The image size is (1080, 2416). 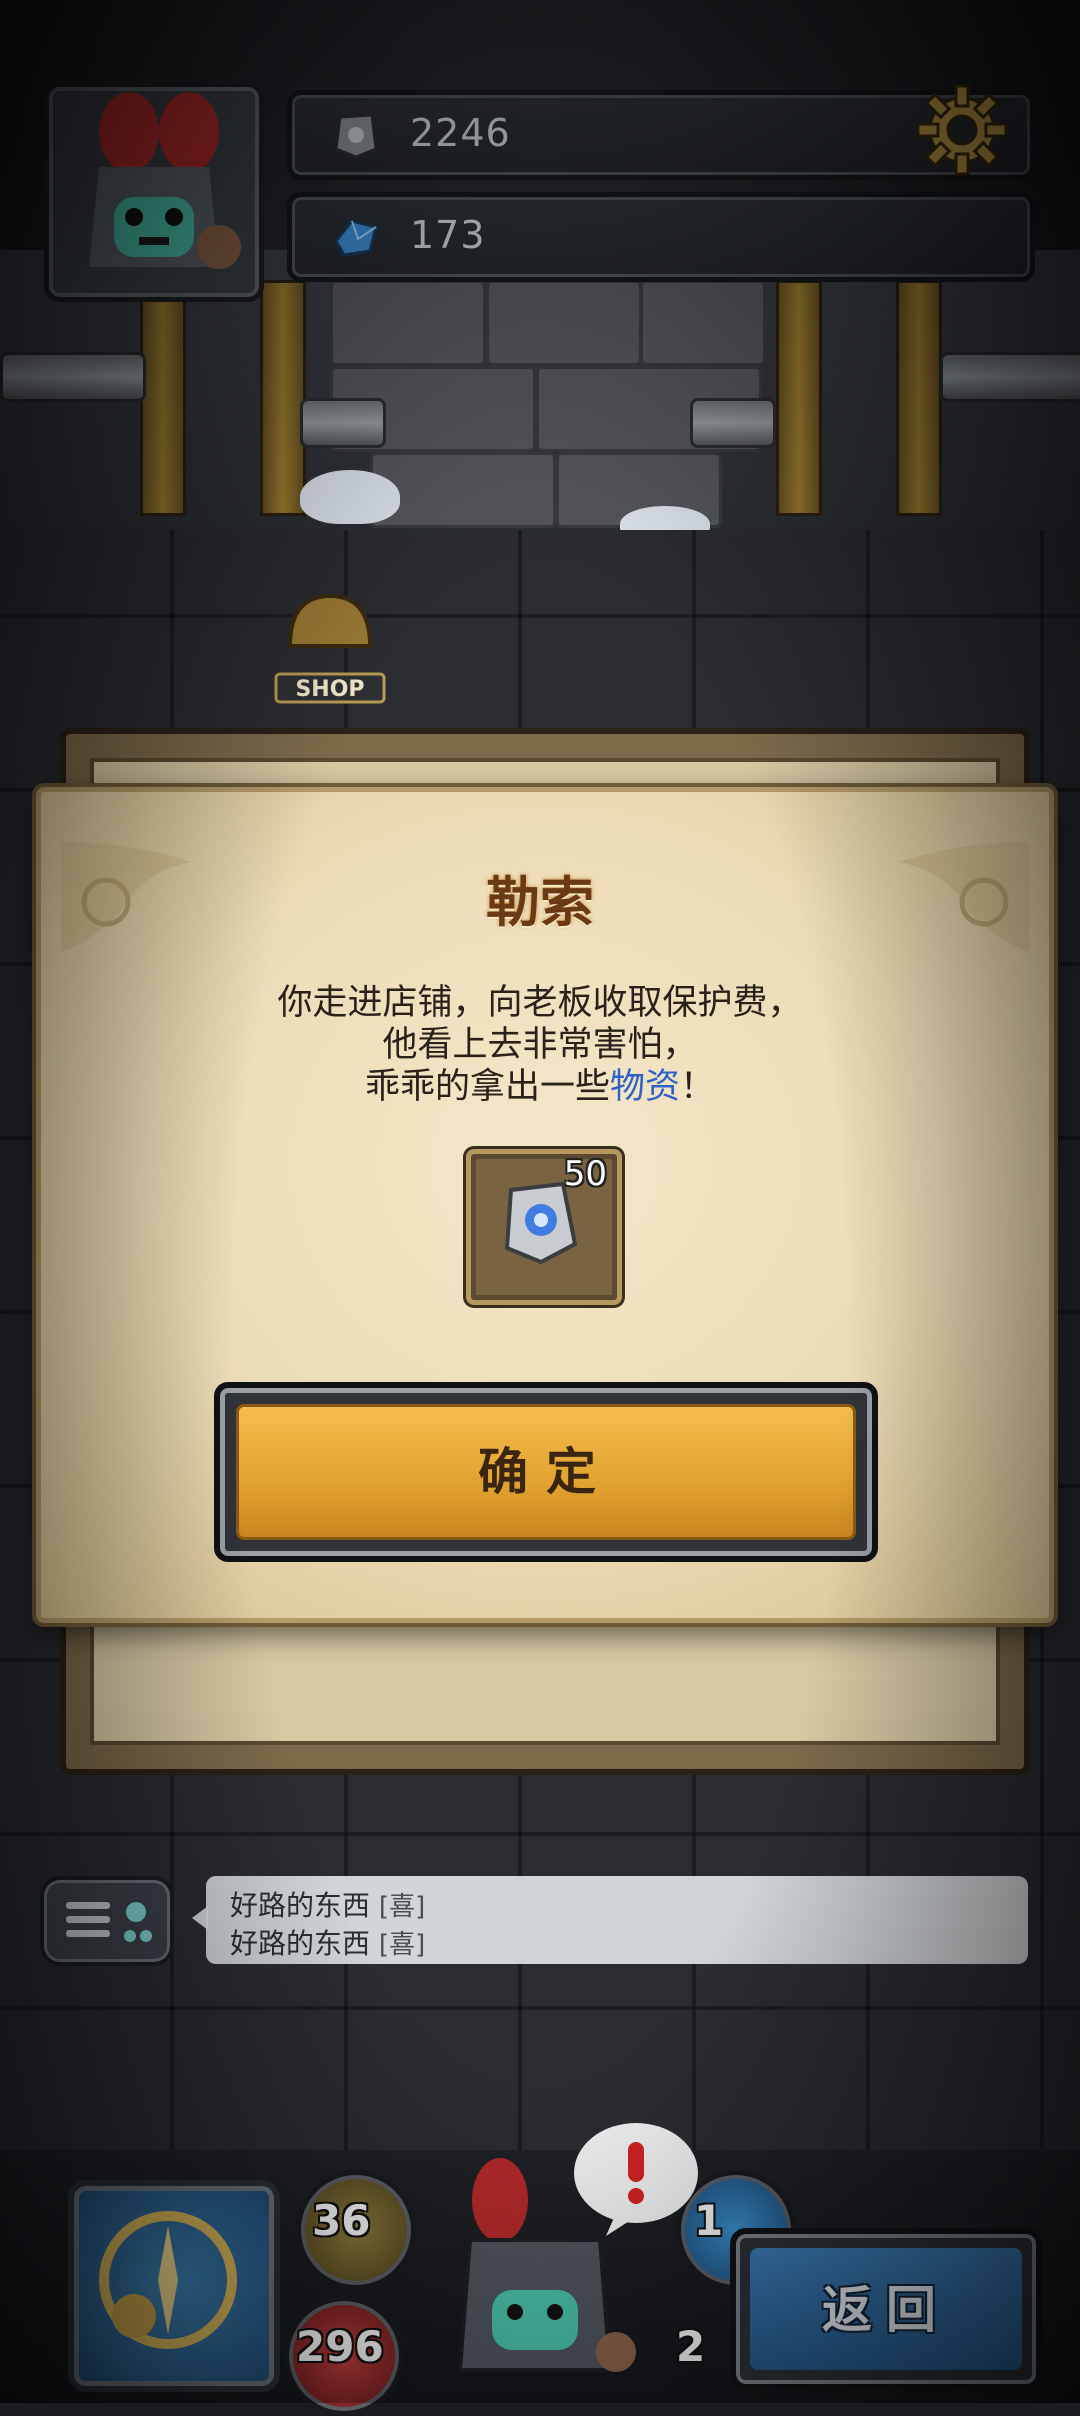 I want to click on back-label: 返回, so click(x=886, y=2310).